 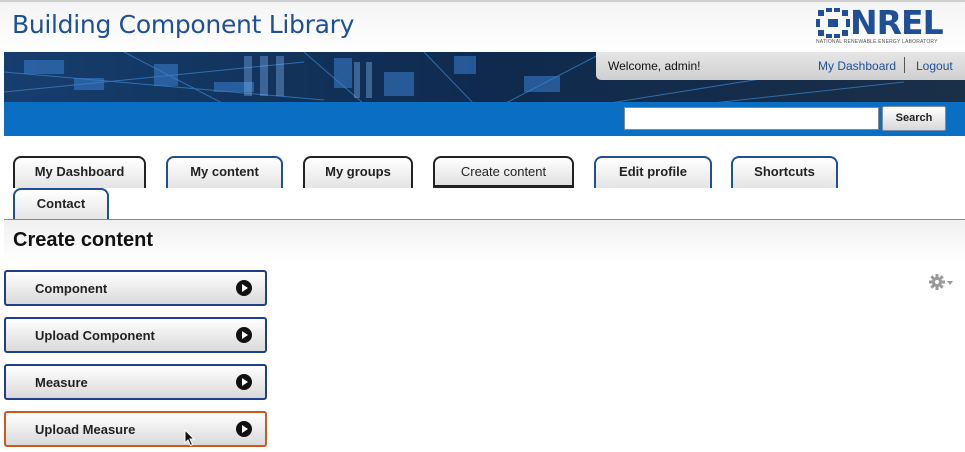 What do you see at coordinates (877, 42) in the screenshot?
I see `logo-subtitle: NATIONAL RENEWABLE ENERGY LABORATORY` at bounding box center [877, 42].